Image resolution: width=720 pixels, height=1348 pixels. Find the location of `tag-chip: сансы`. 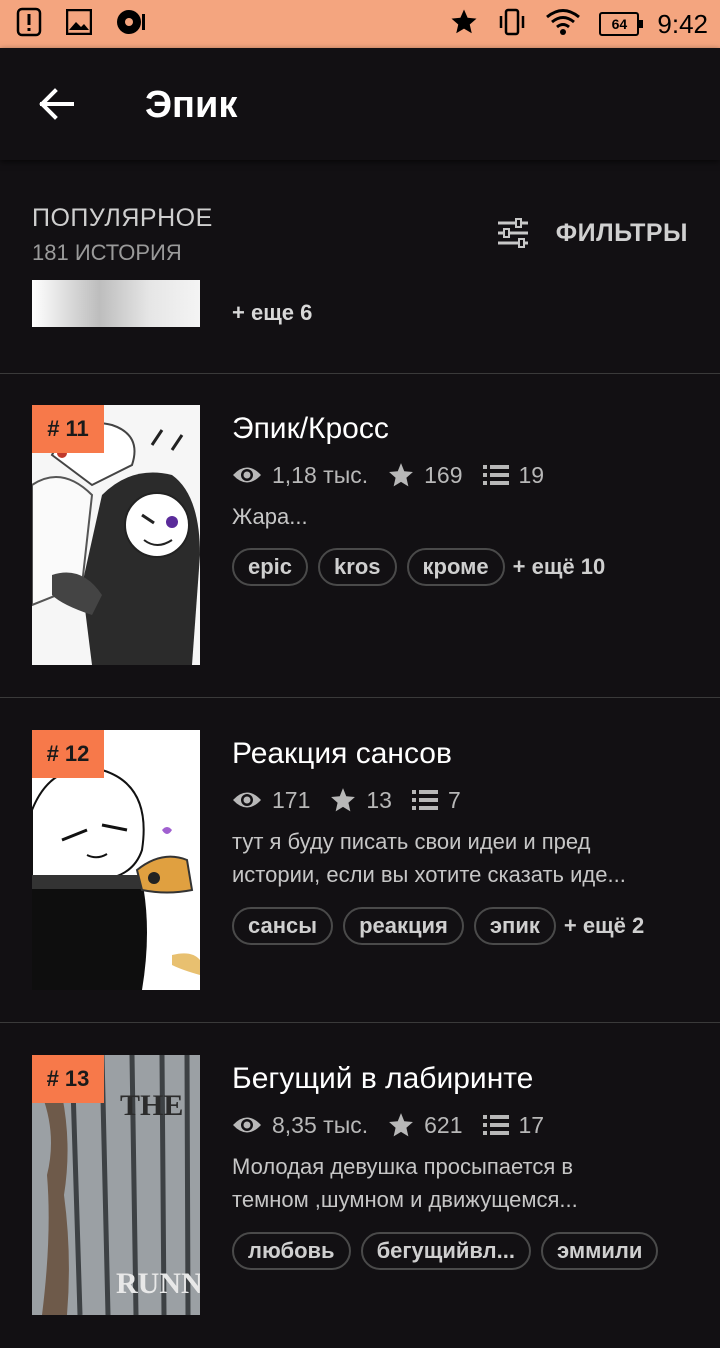

tag-chip: сансы is located at coordinates (283, 926).